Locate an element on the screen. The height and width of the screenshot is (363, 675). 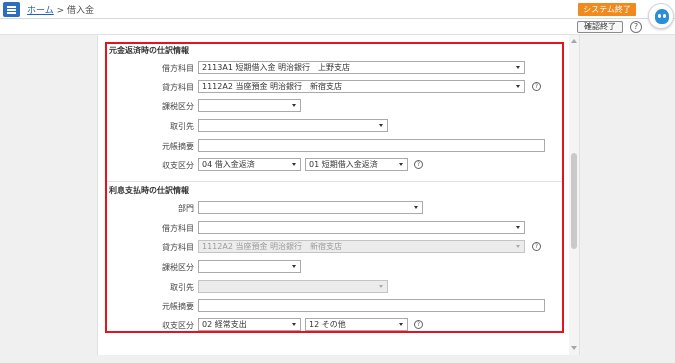
scroll-down-arrow-icon is located at coordinates (574, 348).